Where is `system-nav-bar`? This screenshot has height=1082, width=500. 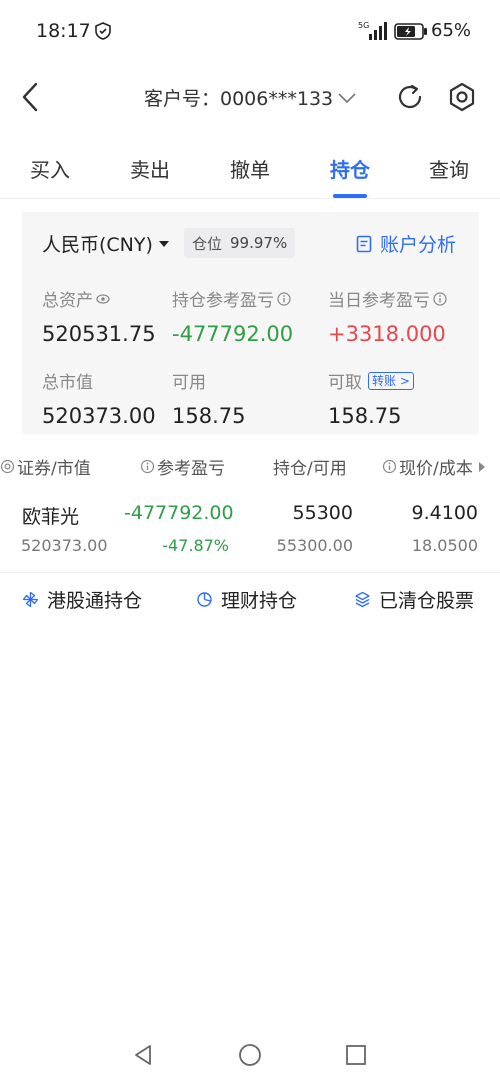 system-nav-bar is located at coordinates (250, 1056).